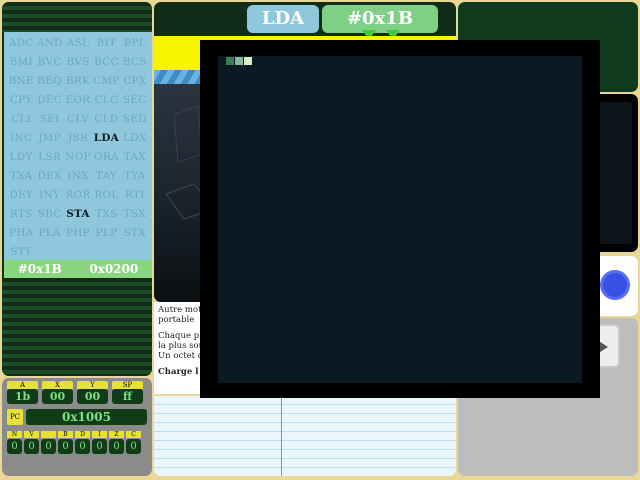  What do you see at coordinates (283, 19) in the screenshot?
I see `instruction-mnemonic: LDA` at bounding box center [283, 19].